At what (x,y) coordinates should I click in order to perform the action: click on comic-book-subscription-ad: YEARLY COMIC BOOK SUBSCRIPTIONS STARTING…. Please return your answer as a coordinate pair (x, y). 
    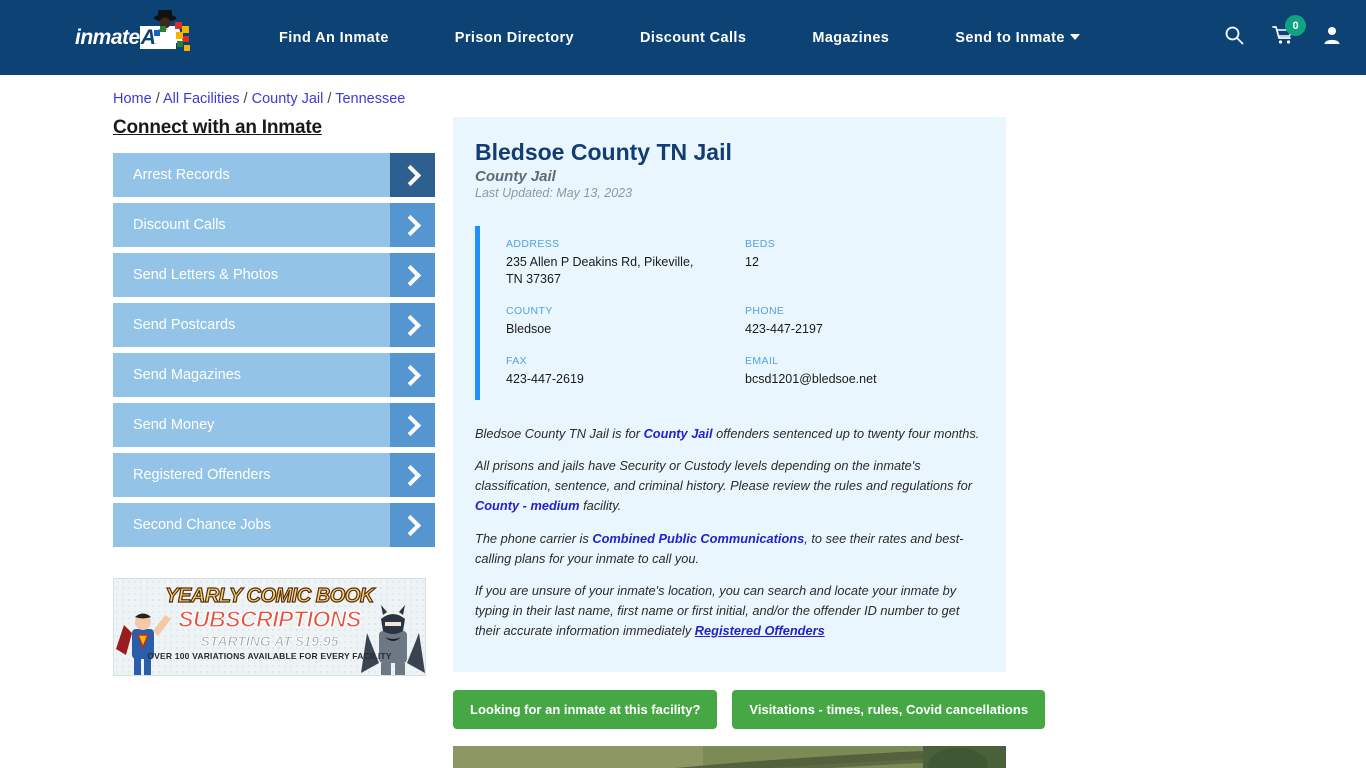
    Looking at the image, I should click on (269, 627).